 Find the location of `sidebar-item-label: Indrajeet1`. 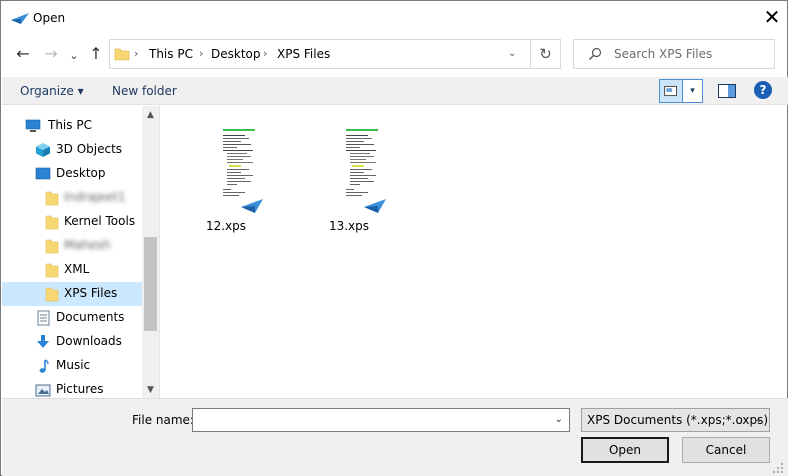

sidebar-item-label: Indrajeet1 is located at coordinates (95, 197).